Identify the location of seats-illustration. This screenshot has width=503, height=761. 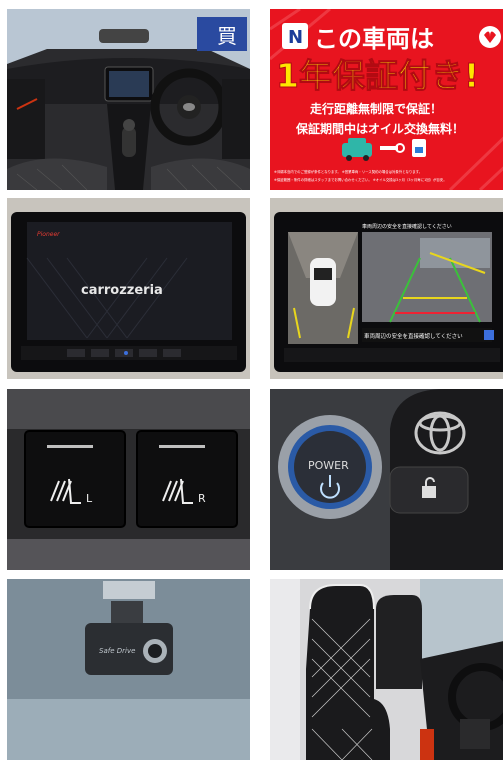
(386, 669).